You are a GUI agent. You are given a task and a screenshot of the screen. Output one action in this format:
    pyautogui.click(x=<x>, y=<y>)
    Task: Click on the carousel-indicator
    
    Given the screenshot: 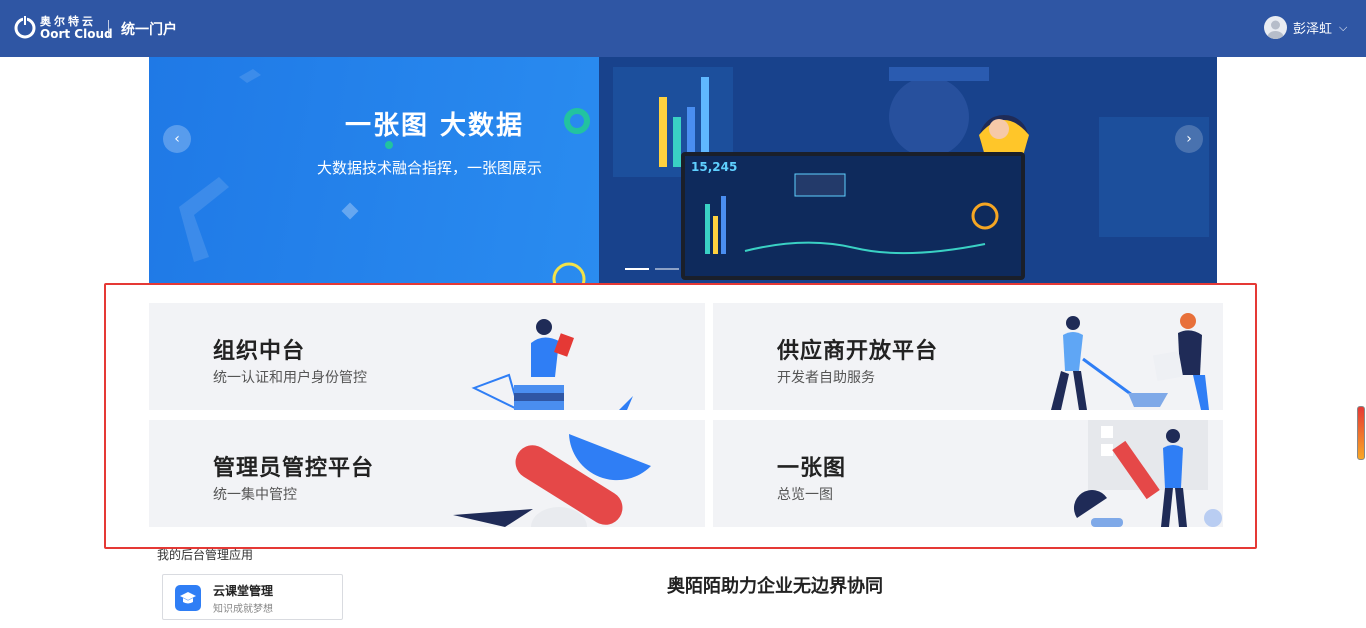 What is the action you would take?
    pyautogui.click(x=667, y=269)
    